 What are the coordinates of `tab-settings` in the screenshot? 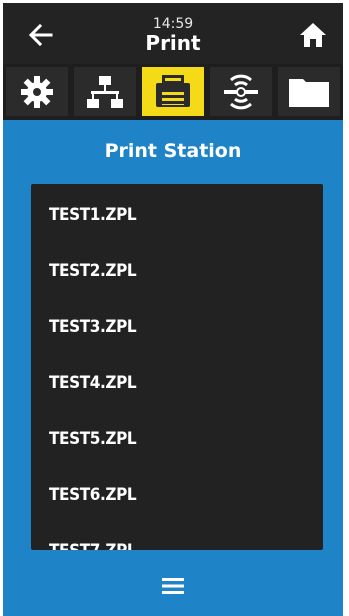 It's located at (37, 91).